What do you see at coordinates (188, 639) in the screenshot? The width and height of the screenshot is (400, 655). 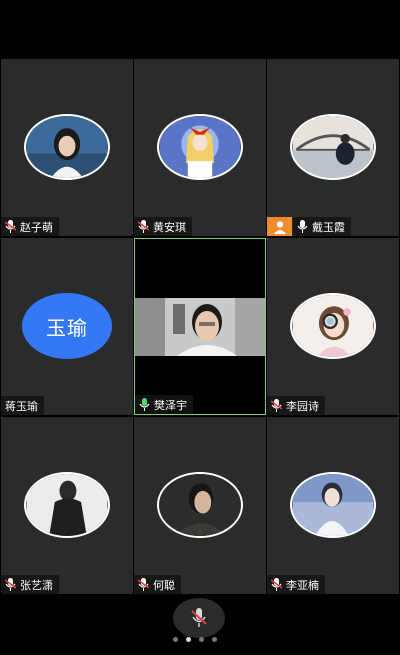 I see `page-dot-current` at bounding box center [188, 639].